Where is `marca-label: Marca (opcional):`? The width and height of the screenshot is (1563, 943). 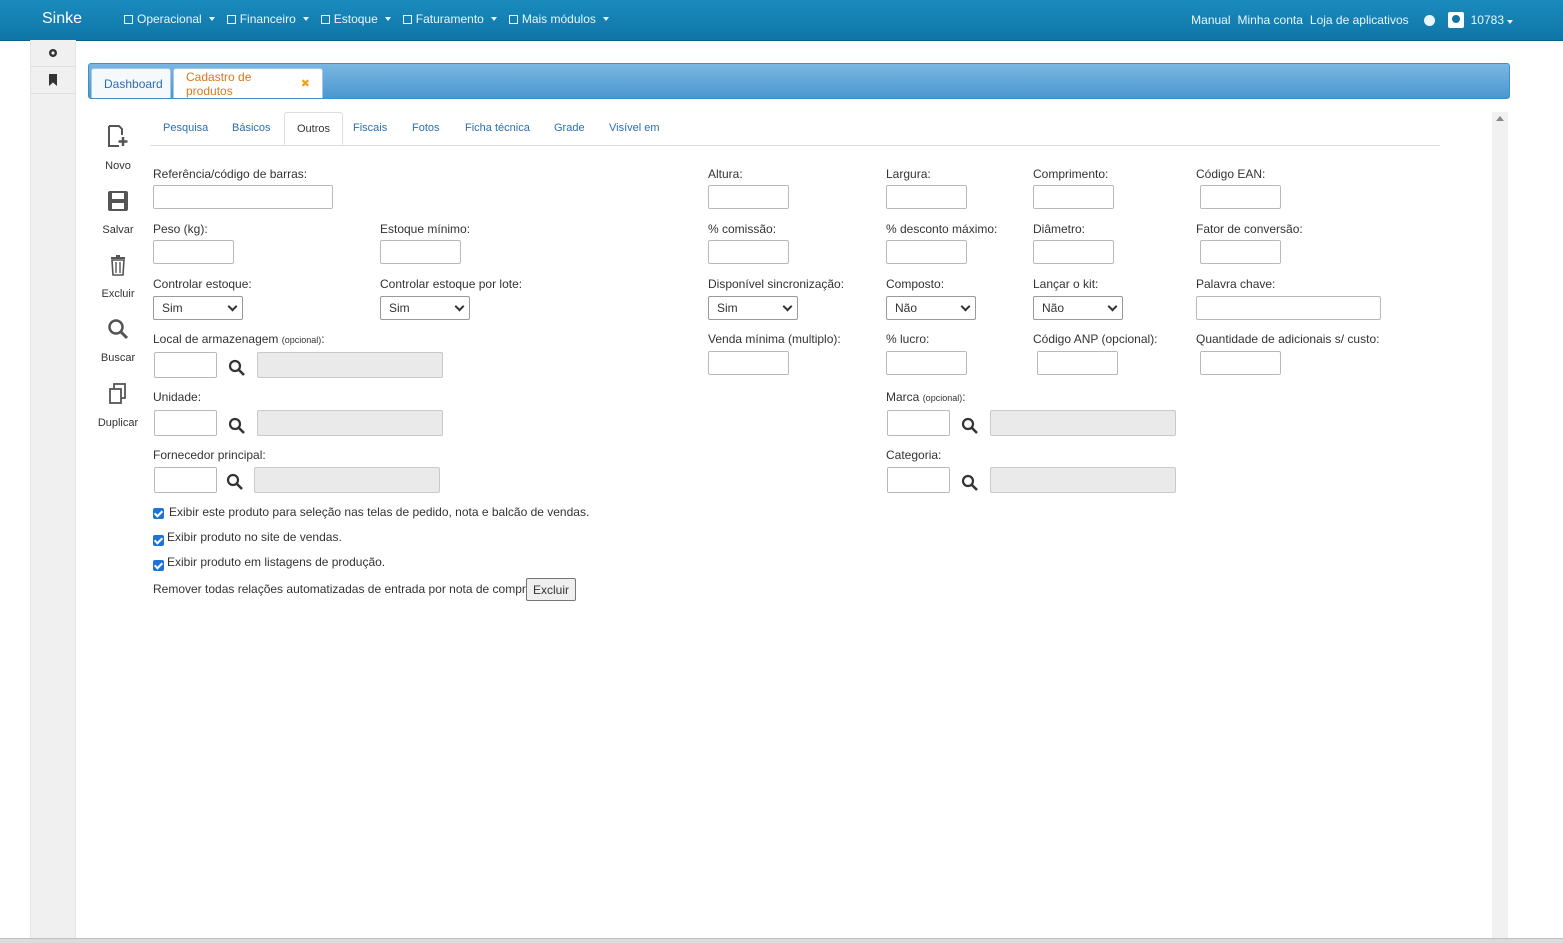 marca-label: Marca (opcional): is located at coordinates (926, 397).